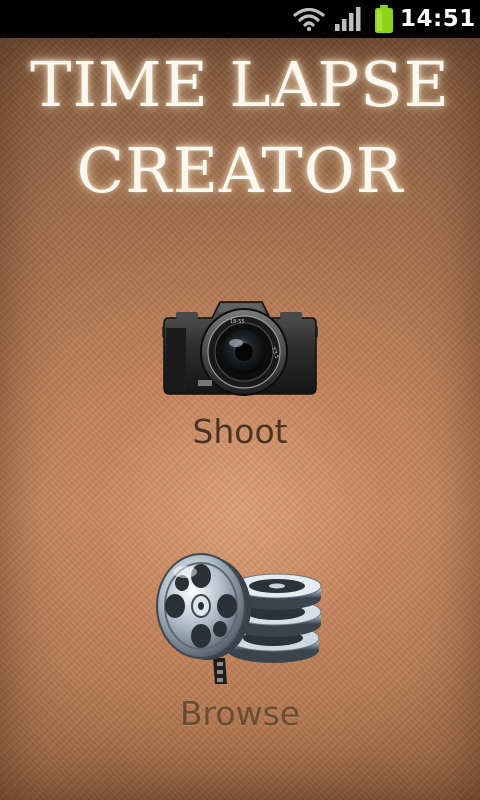 The width and height of the screenshot is (480, 800). I want to click on wifi-icon, so click(309, 21).